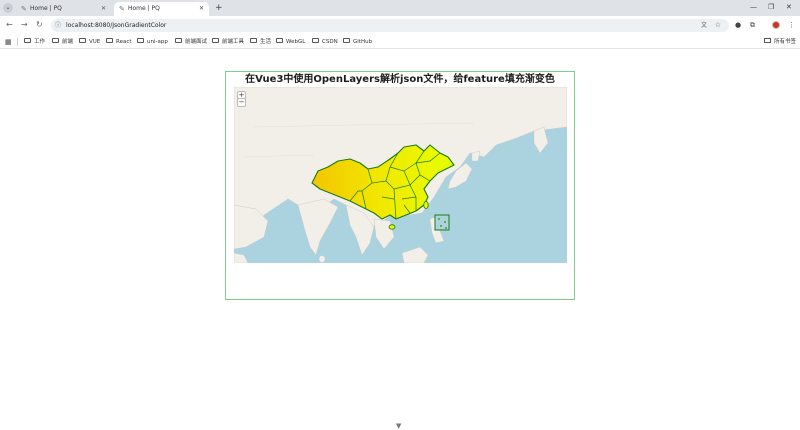  I want to click on address-bar: ⓘ localhost:8080/JsonGradientColor 文 ☆, so click(390, 25).